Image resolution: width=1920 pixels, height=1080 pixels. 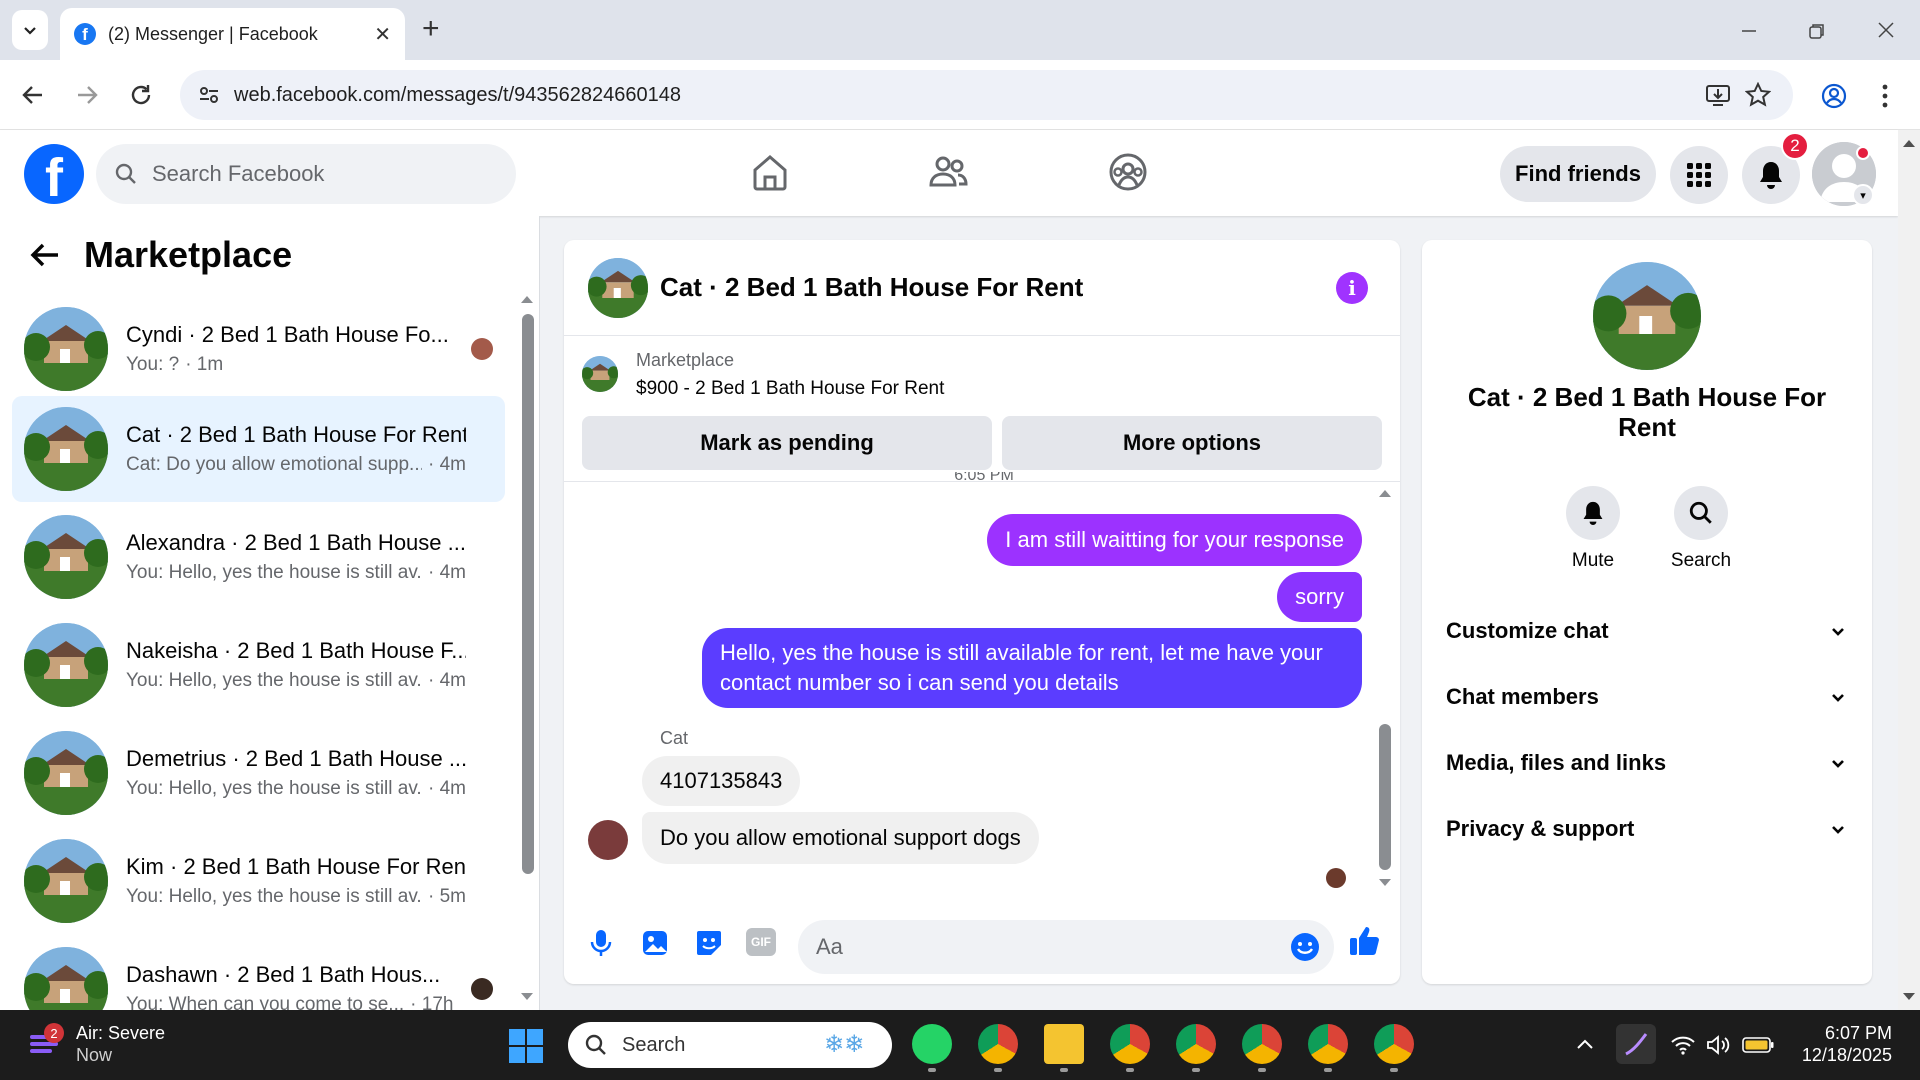 What do you see at coordinates (601, 943) in the screenshot?
I see `microphone-icon` at bounding box center [601, 943].